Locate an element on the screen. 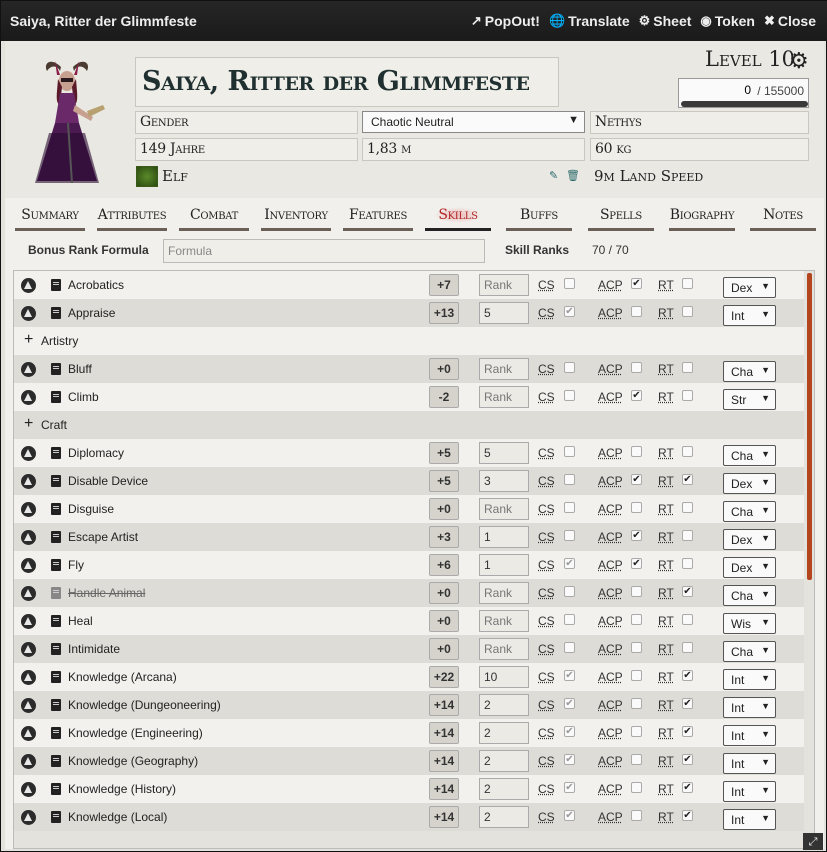  character-name: Saiya, Ritter der Glimmfeste is located at coordinates (347, 82).